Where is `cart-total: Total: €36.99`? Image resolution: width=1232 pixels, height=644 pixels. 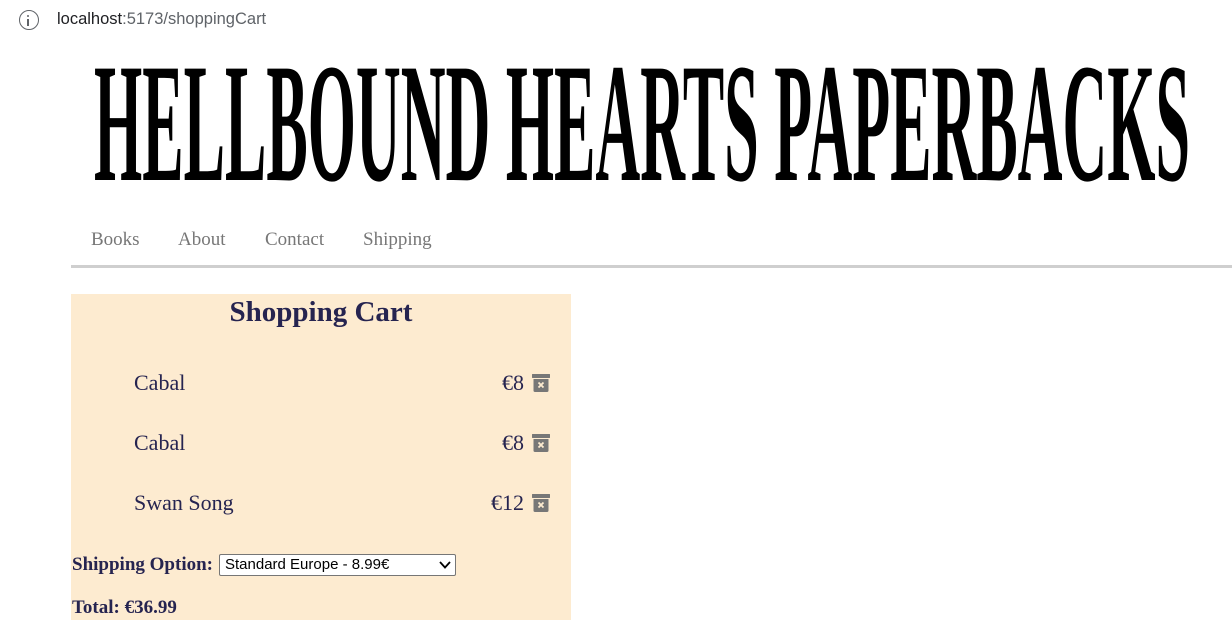 cart-total: Total: €36.99 is located at coordinates (124, 607).